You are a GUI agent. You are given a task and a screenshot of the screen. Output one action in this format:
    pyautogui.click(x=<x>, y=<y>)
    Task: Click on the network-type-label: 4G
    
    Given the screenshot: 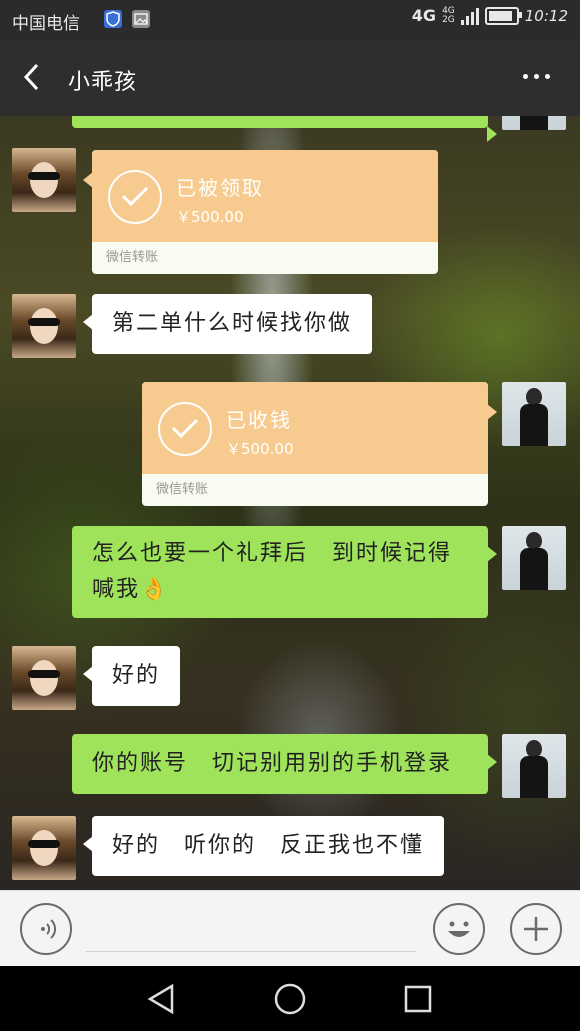 What is the action you would take?
    pyautogui.click(x=424, y=15)
    